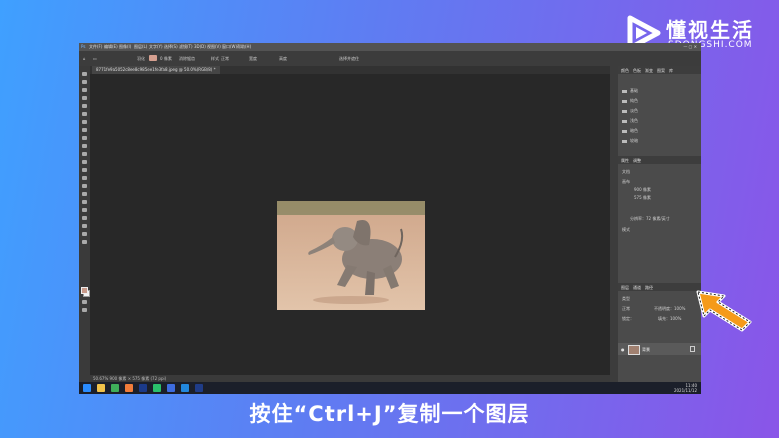 The height and width of the screenshot is (438, 779). Describe the element at coordinates (637, 71) in the screenshot. I see `tab-swatches: 色板` at that location.